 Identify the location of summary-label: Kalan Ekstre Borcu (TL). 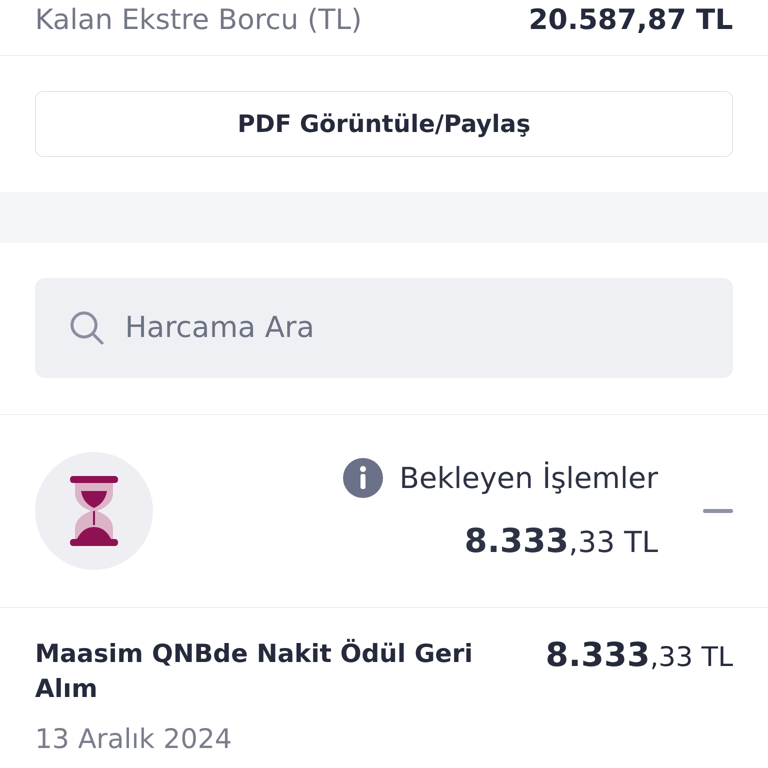
(198, 20).